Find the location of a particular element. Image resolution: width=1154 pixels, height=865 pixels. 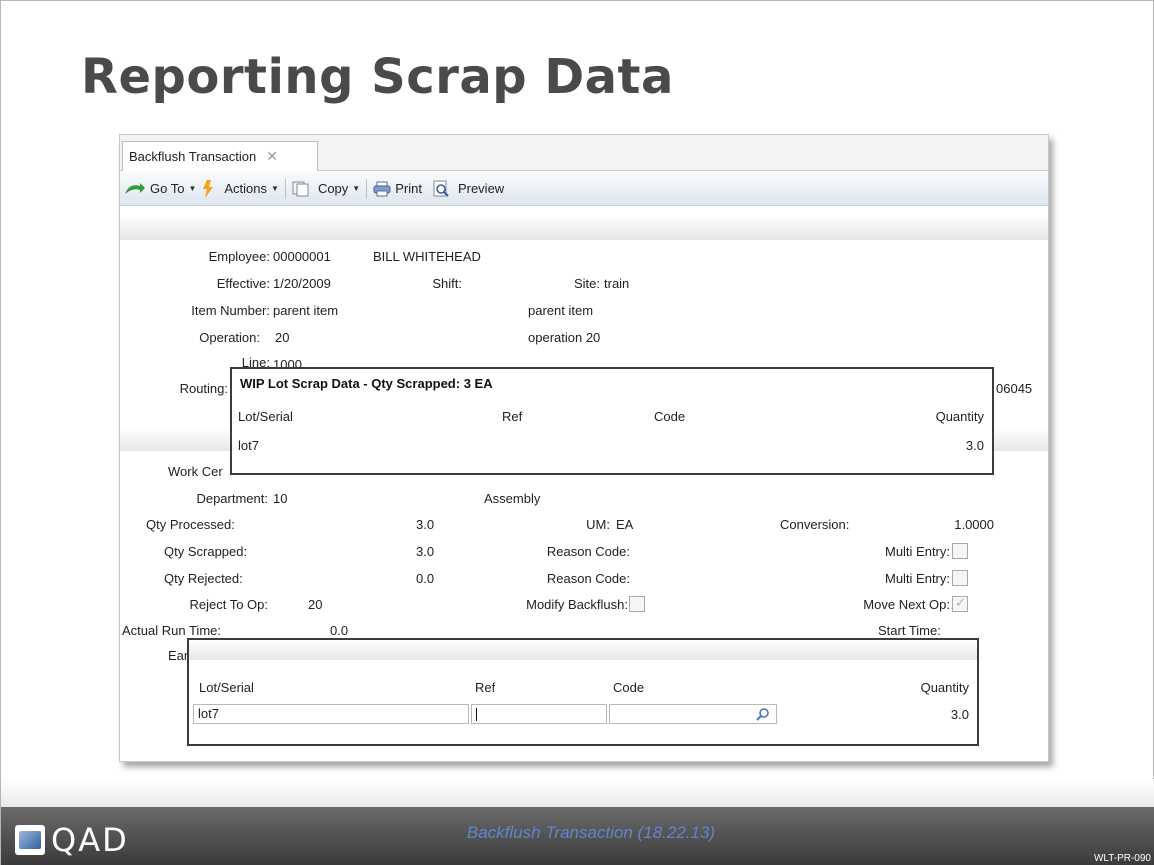

print-label: Print is located at coordinates (408, 188).